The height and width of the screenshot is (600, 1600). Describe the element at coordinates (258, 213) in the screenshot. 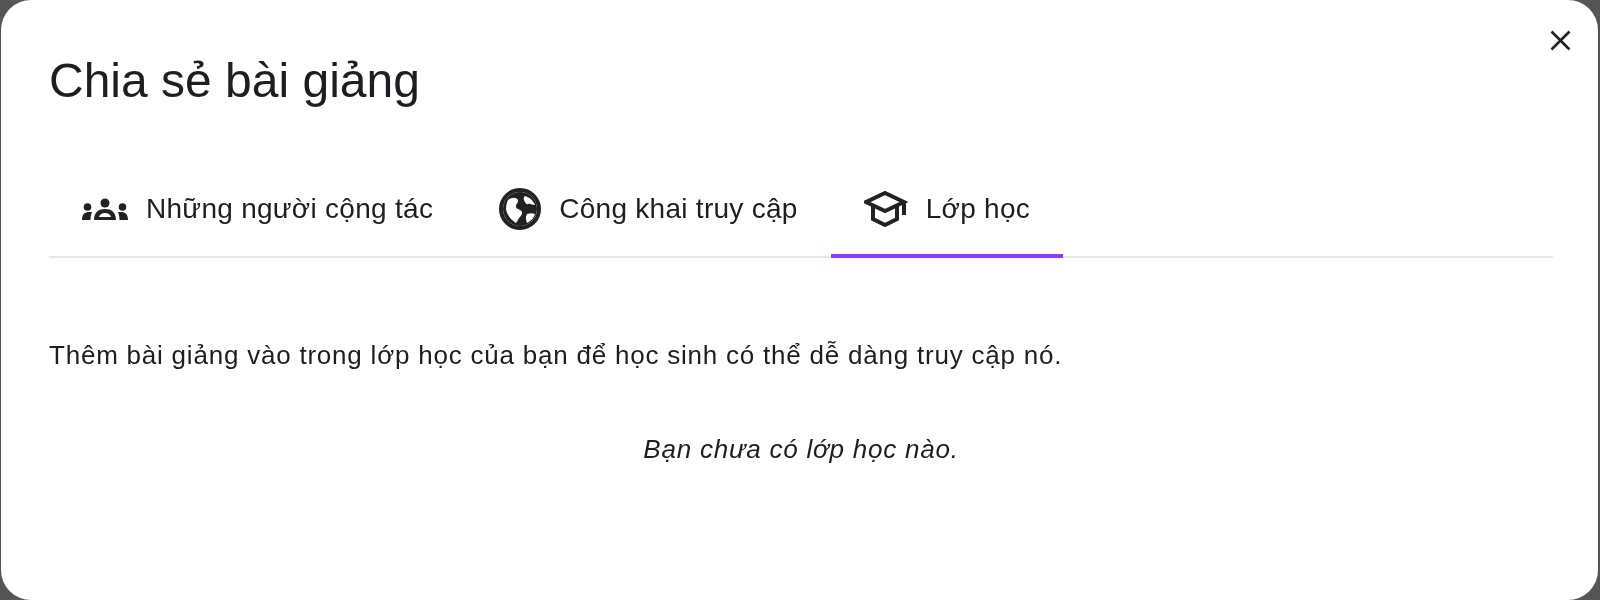

I see `tab: Những người cộng tác` at that location.